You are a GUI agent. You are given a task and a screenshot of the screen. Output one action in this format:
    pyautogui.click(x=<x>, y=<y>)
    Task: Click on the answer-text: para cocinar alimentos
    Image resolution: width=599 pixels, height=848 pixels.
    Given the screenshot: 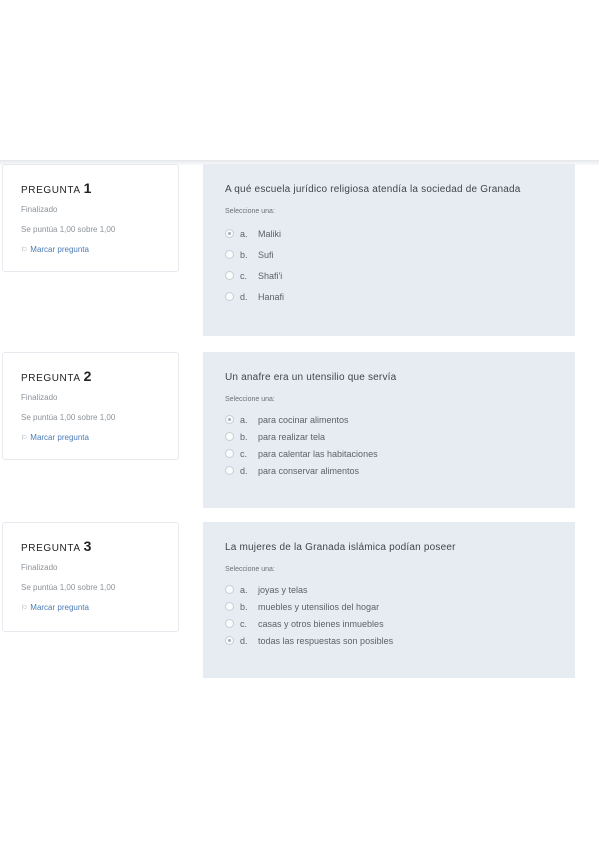 What is the action you would take?
    pyautogui.click(x=303, y=419)
    